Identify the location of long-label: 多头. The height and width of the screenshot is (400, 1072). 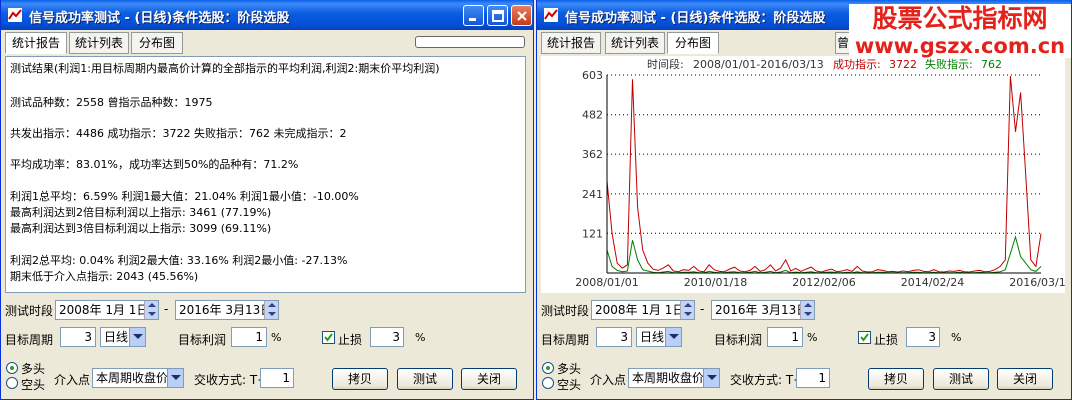
(569, 369).